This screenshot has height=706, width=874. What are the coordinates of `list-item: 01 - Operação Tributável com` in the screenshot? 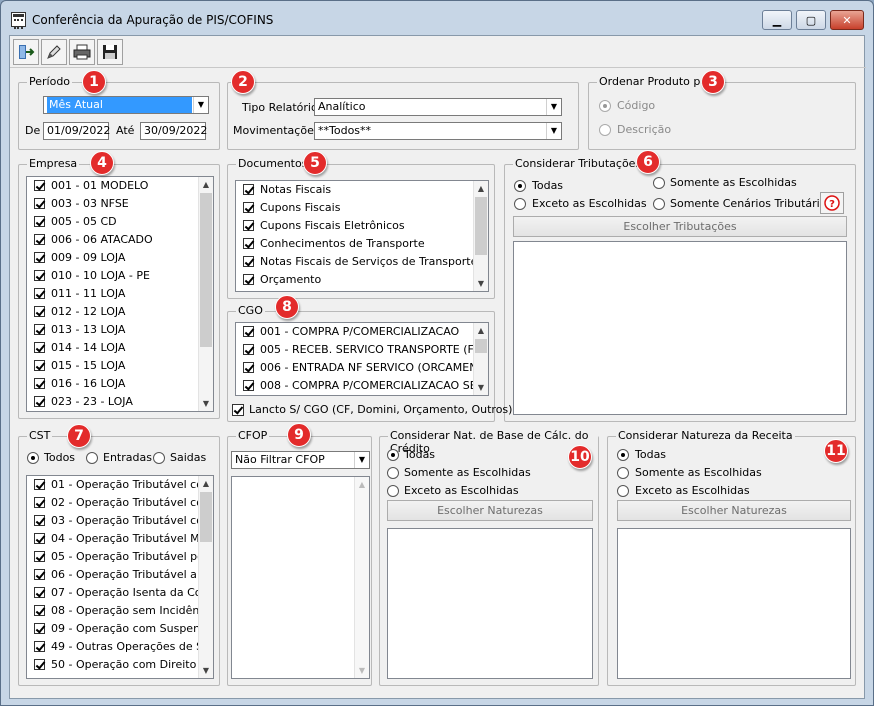 It's located at (120, 485).